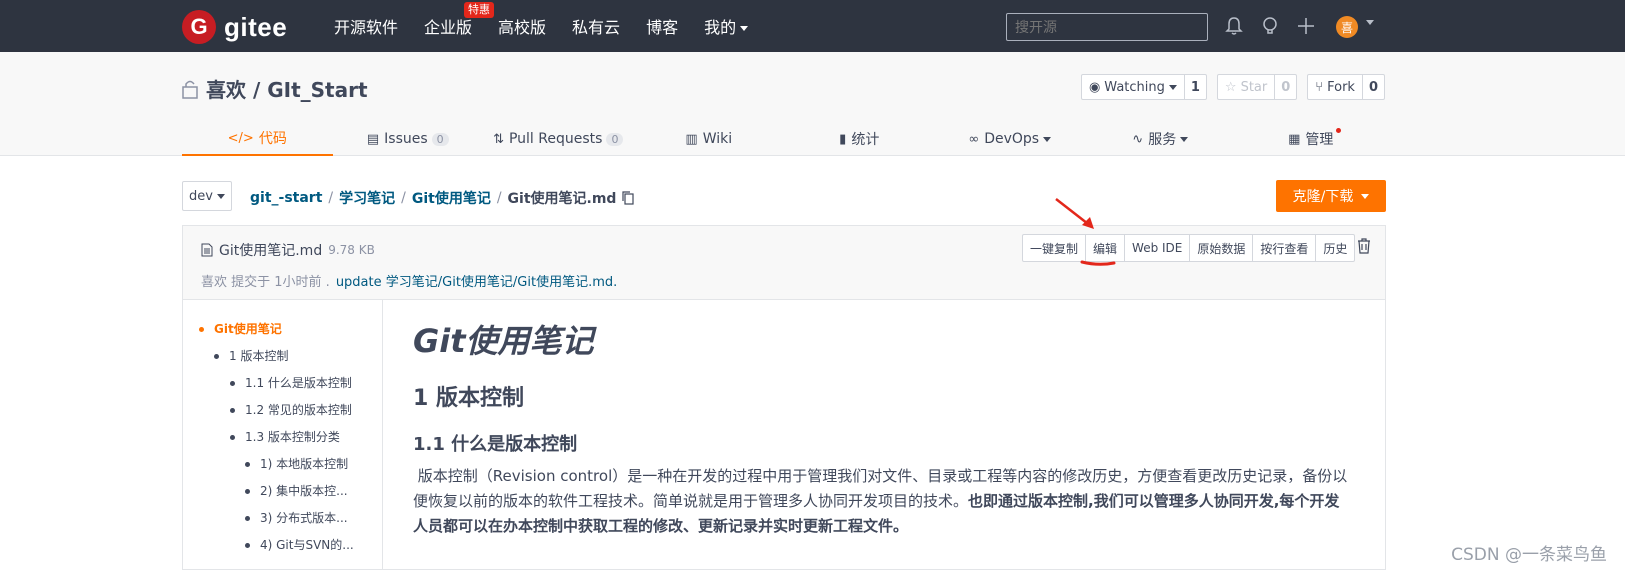 The width and height of the screenshot is (1625, 570). Describe the element at coordinates (615, 139) in the screenshot. I see `pr-count: 0` at that location.